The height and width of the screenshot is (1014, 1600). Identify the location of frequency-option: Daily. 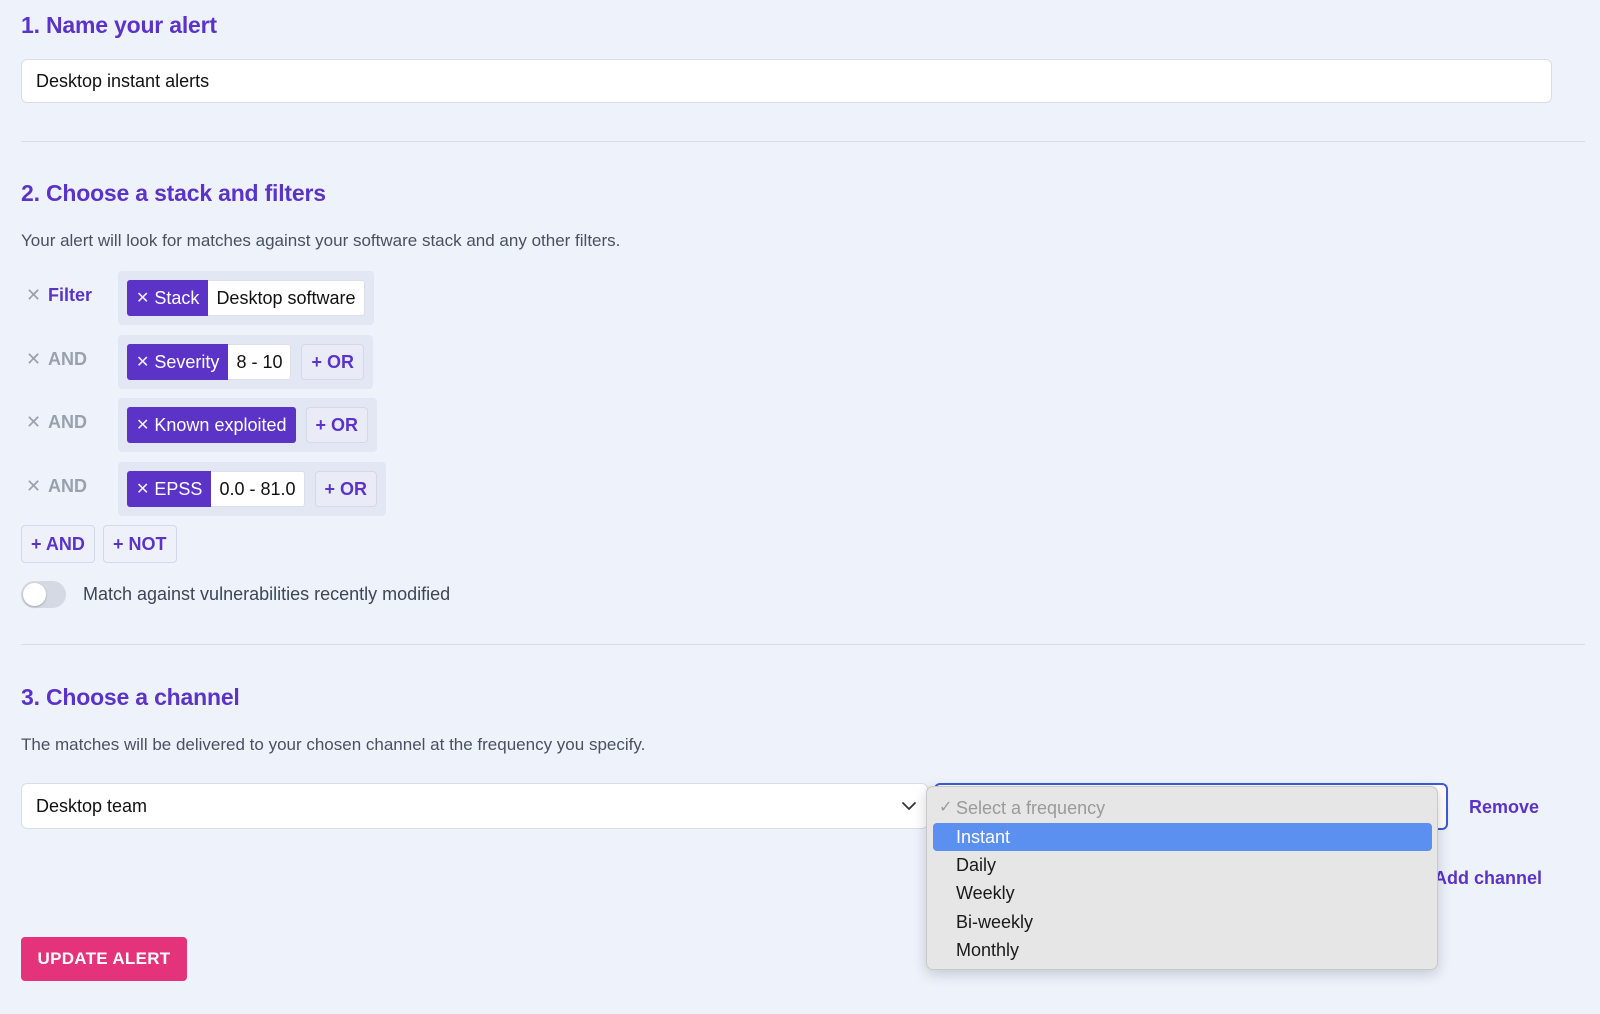
(1182, 865).